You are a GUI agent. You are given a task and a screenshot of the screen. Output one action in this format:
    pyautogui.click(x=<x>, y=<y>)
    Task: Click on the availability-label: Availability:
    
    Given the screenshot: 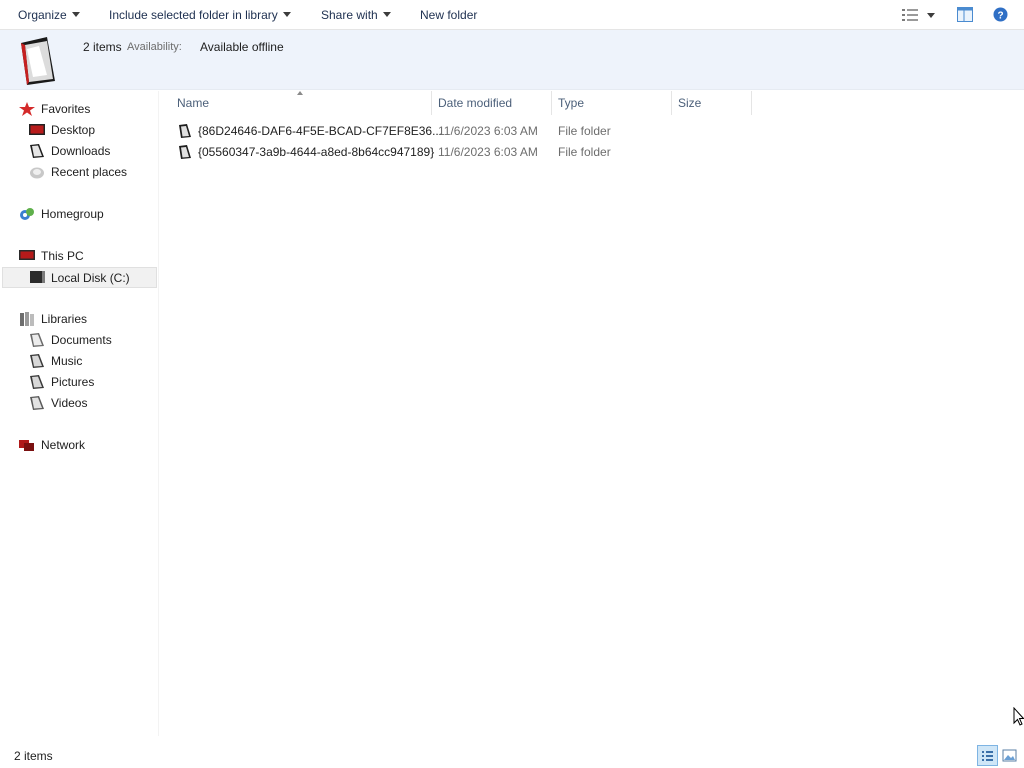 What is the action you would take?
    pyautogui.click(x=154, y=47)
    